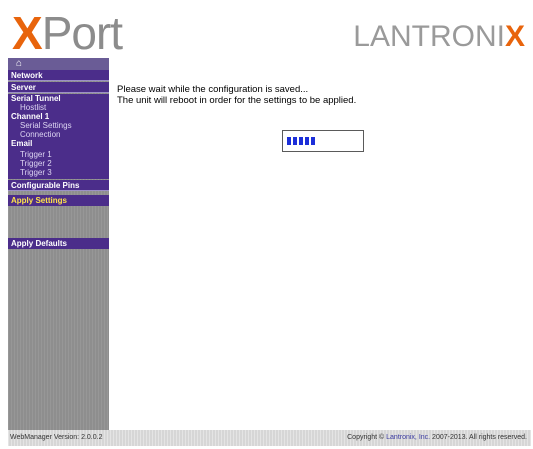 The width and height of the screenshot is (533, 449). I want to click on header: XPort LANTRONIX, so click(269, 31).